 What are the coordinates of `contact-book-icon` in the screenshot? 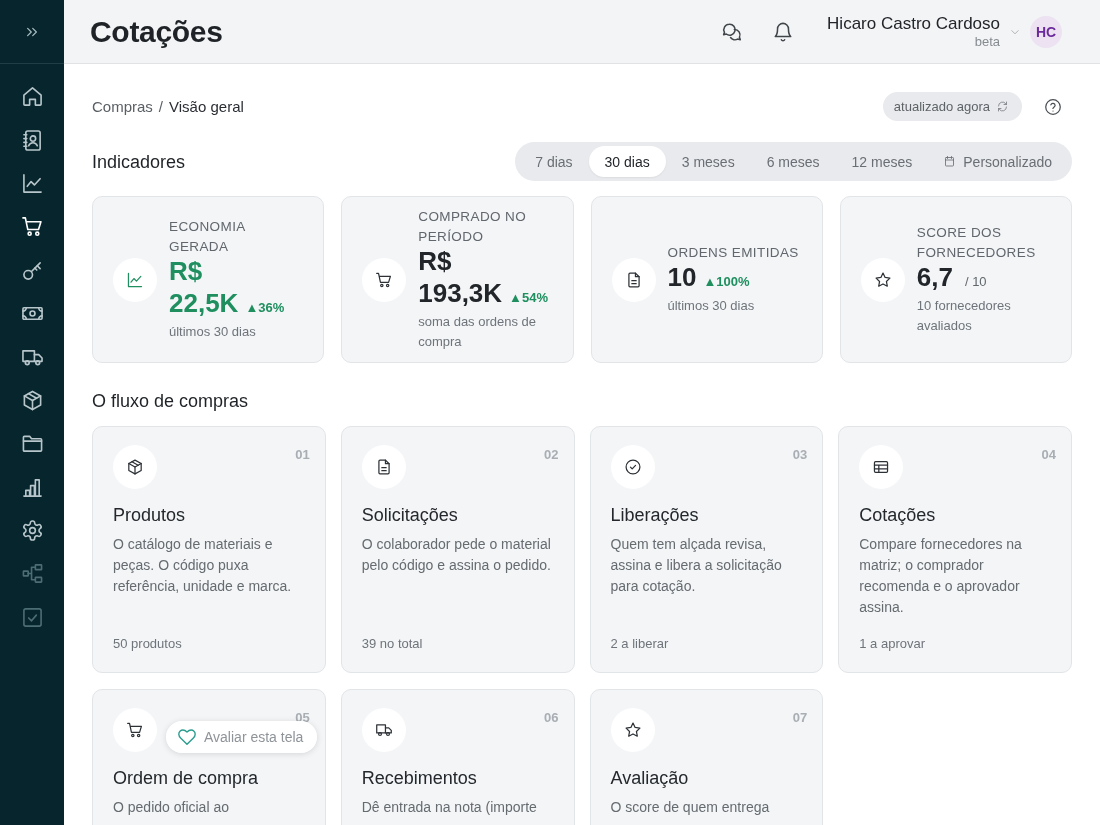 It's located at (32, 140).